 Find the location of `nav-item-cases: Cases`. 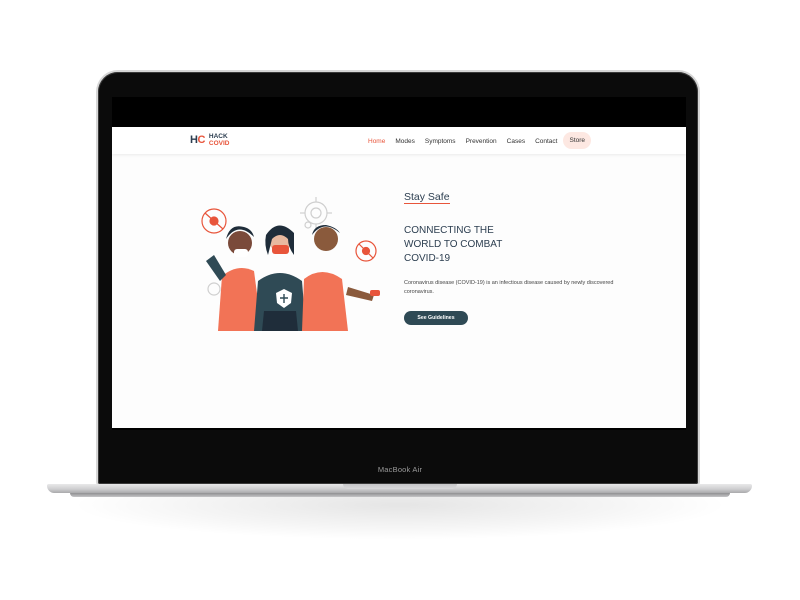

nav-item-cases: Cases is located at coordinates (516, 141).